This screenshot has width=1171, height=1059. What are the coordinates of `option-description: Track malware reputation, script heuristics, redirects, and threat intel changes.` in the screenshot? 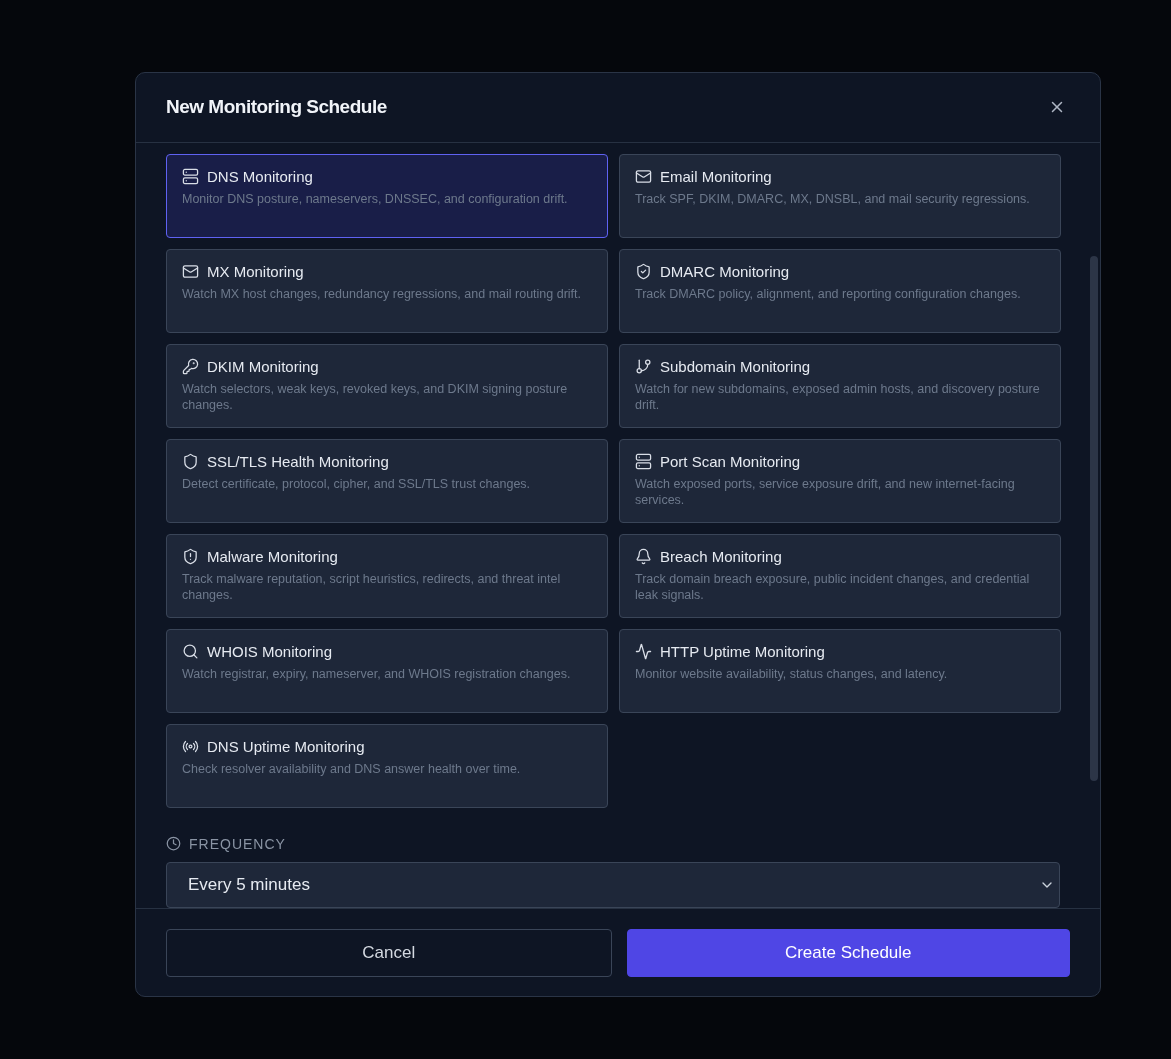 It's located at (372, 586).